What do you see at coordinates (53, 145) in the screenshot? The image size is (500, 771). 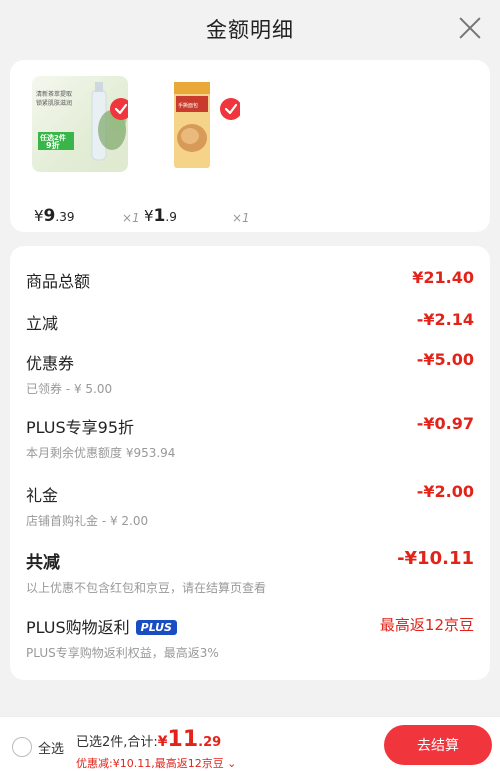 I see `product-image-text: 9折` at bounding box center [53, 145].